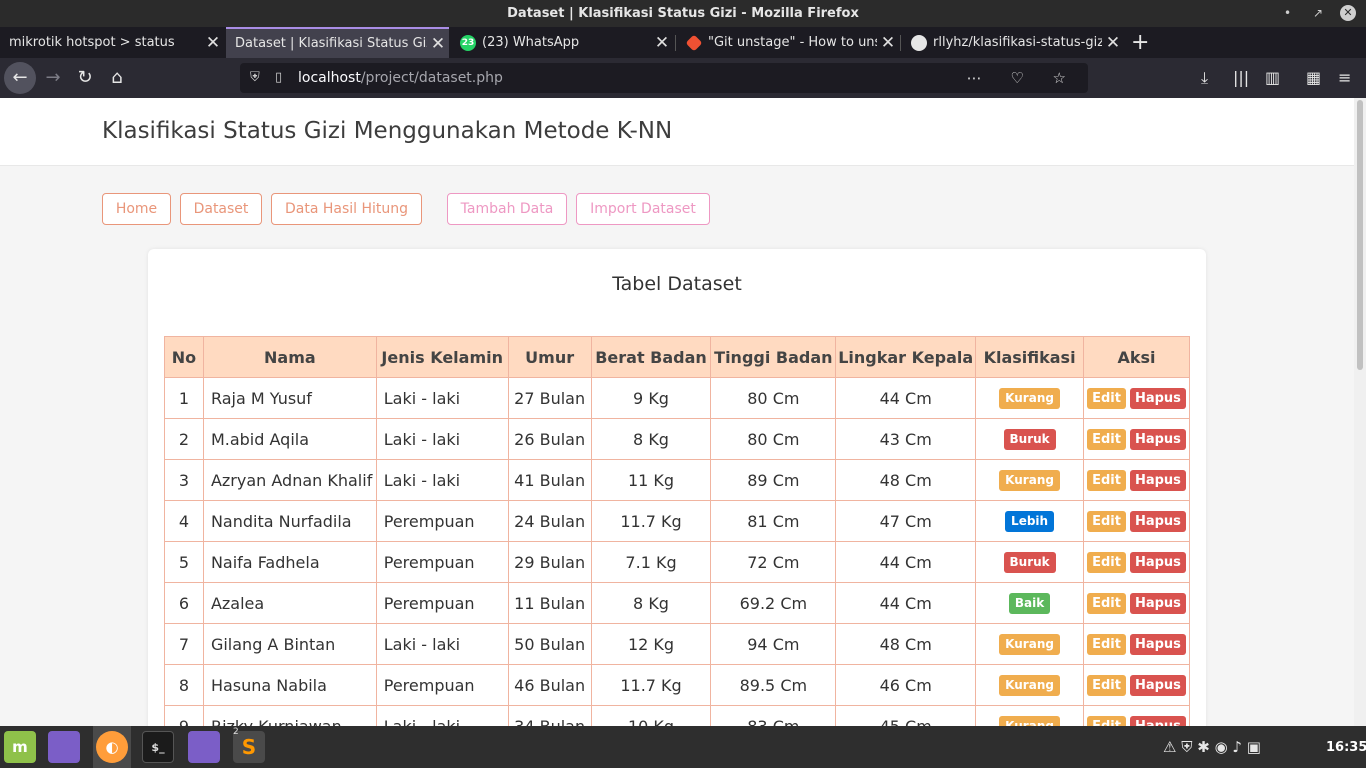  I want to click on tab-whatsapp: 23 (23) WhatsApp ✕, so click(562, 42).